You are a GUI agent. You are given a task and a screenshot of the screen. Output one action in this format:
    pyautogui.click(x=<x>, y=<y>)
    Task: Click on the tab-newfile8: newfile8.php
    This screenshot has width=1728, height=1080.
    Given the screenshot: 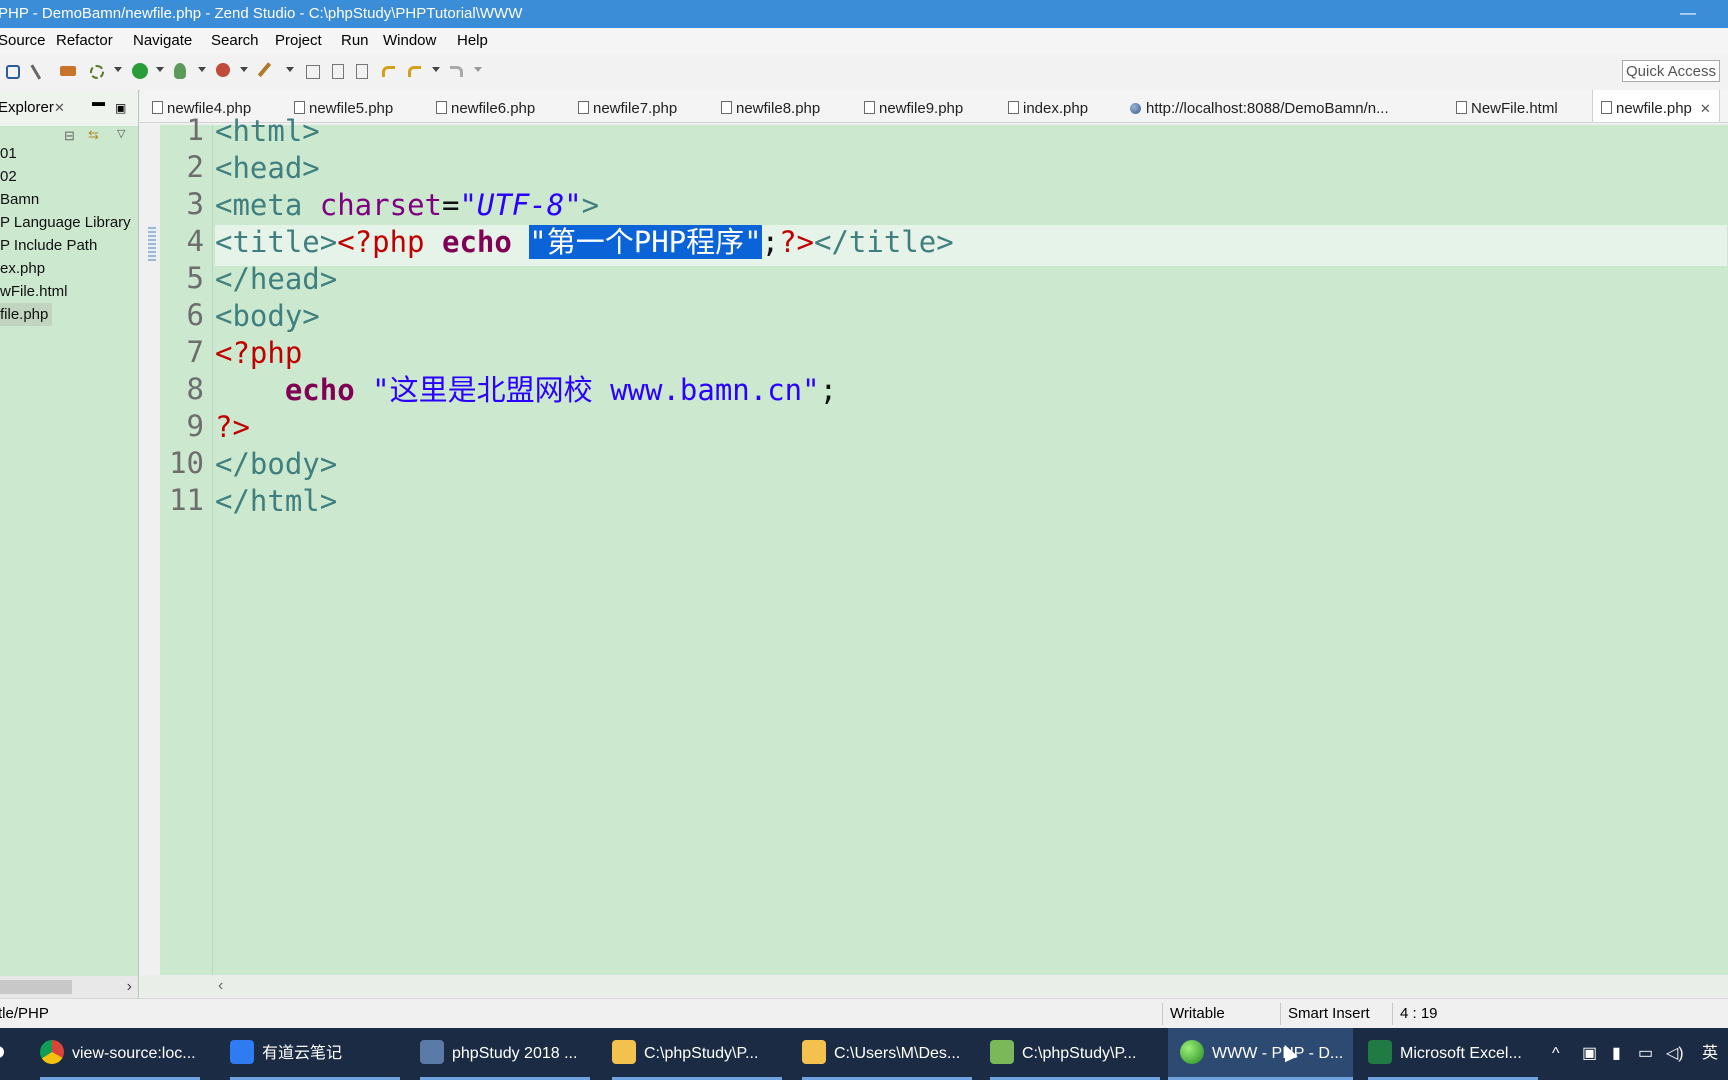 What is the action you would take?
    pyautogui.click(x=770, y=106)
    